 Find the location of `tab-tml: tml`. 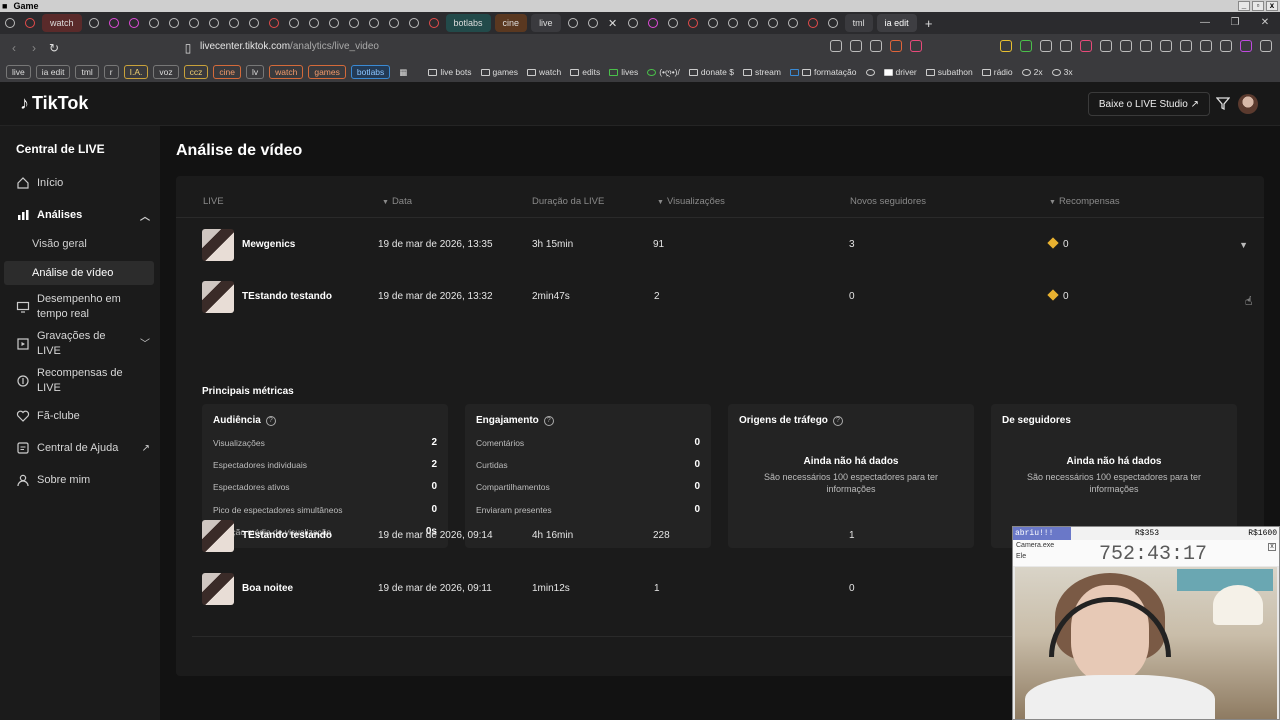

tab-tml: tml is located at coordinates (858, 23).